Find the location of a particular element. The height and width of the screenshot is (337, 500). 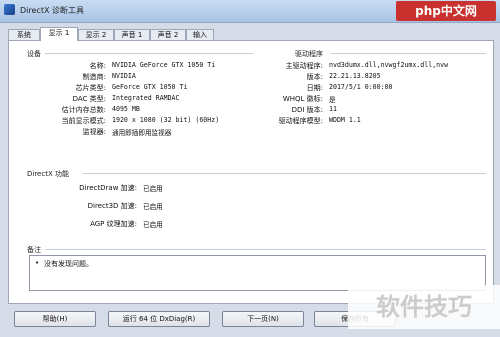

device-label: 估计内存总数: is located at coordinates (83, 110).